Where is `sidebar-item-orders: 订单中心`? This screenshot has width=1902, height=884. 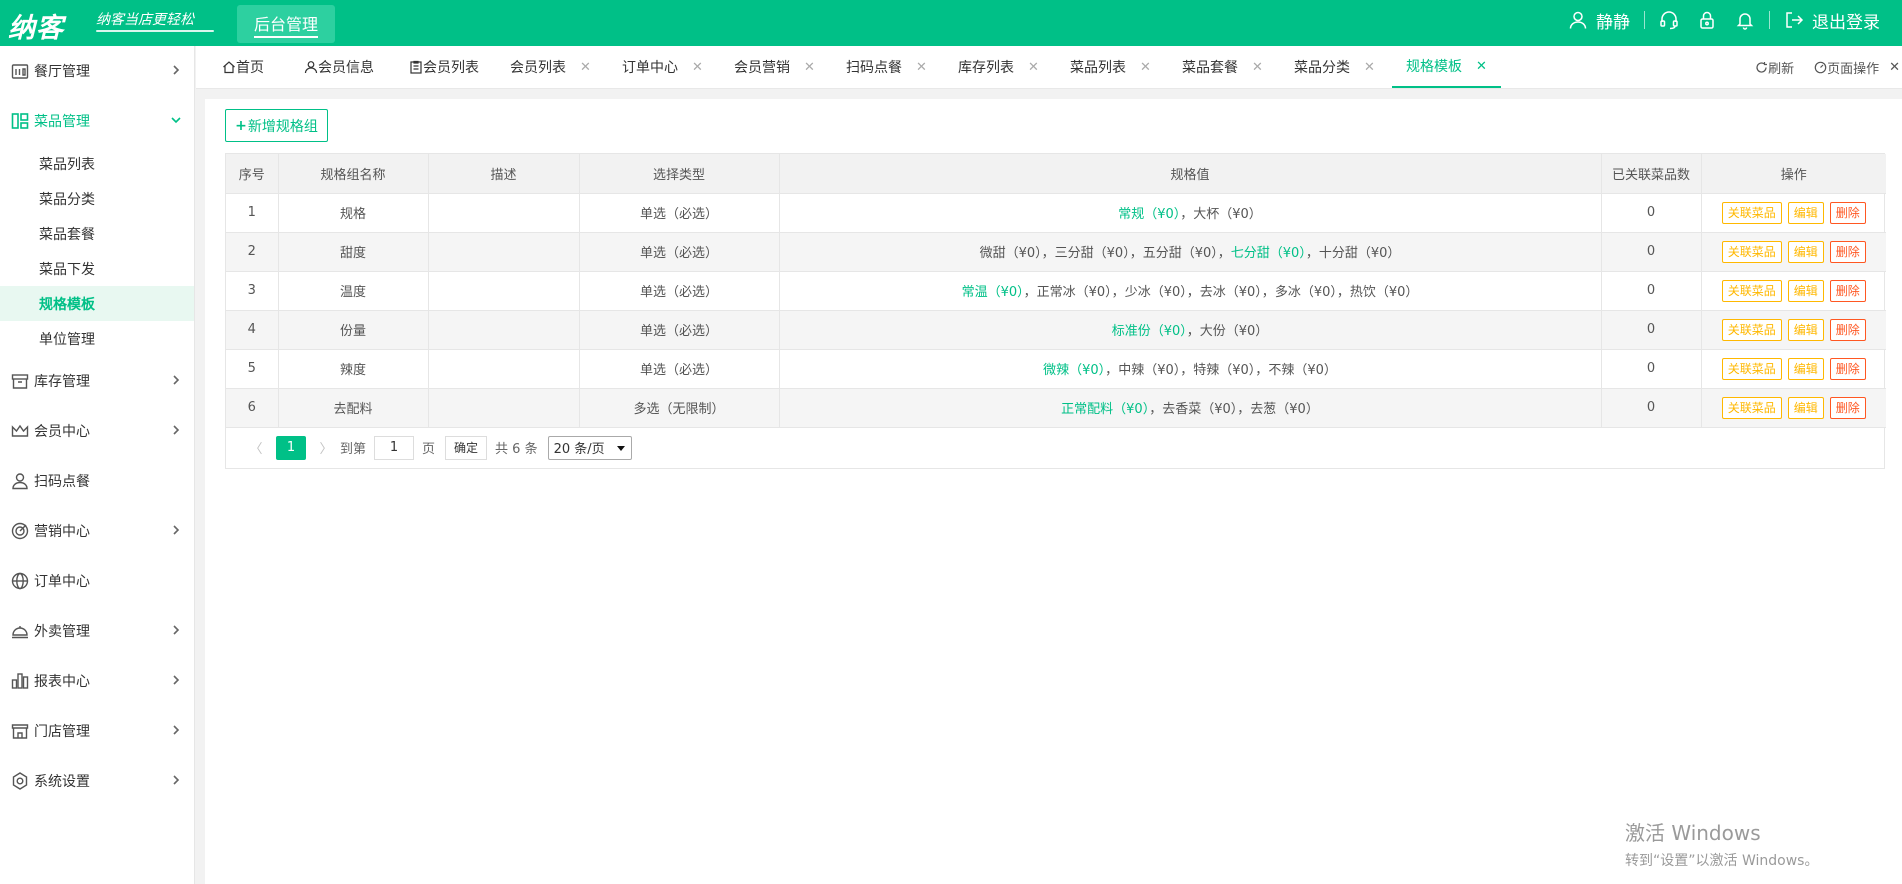
sidebar-item-orders: 订单中心 is located at coordinates (97, 581).